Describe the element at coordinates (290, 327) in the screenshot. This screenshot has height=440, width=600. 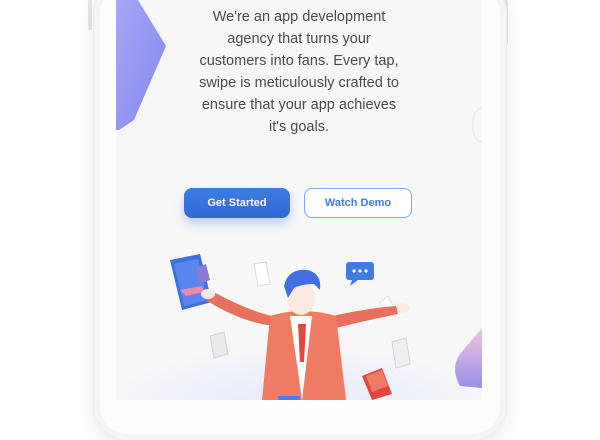
I see `celebrating-person-illustration` at that location.